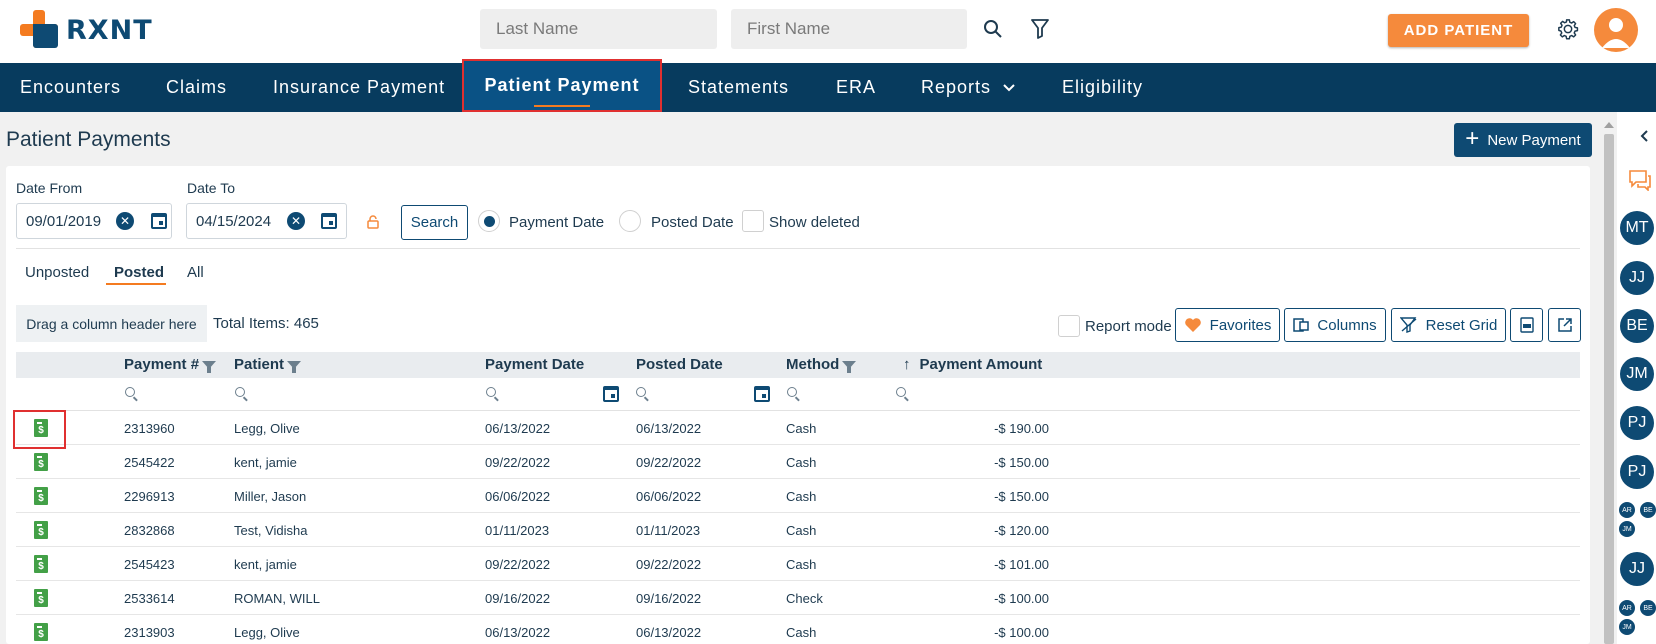 Image resolution: width=1656 pixels, height=644 pixels. What do you see at coordinates (1040, 29) in the screenshot?
I see `filter-icon` at bounding box center [1040, 29].